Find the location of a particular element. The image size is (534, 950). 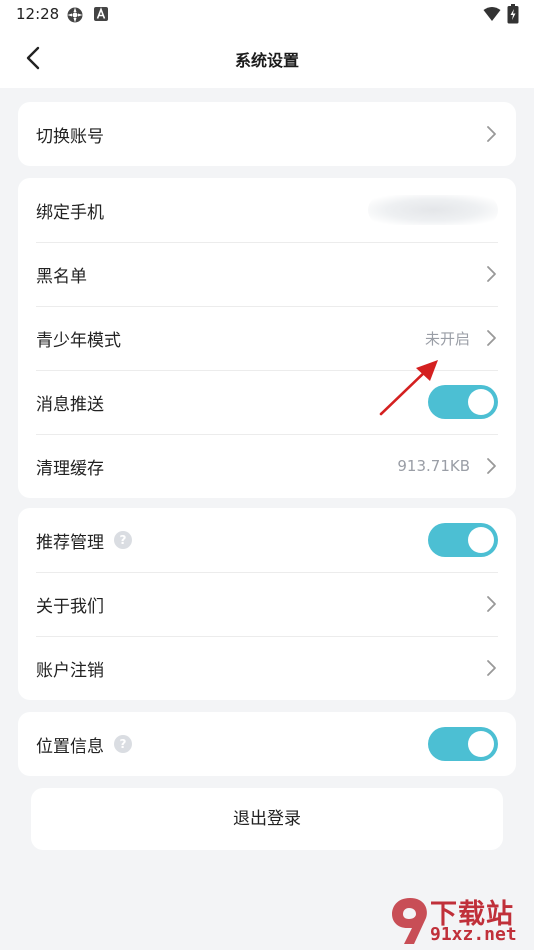

row-label: 清理缓存 is located at coordinates (70, 468).